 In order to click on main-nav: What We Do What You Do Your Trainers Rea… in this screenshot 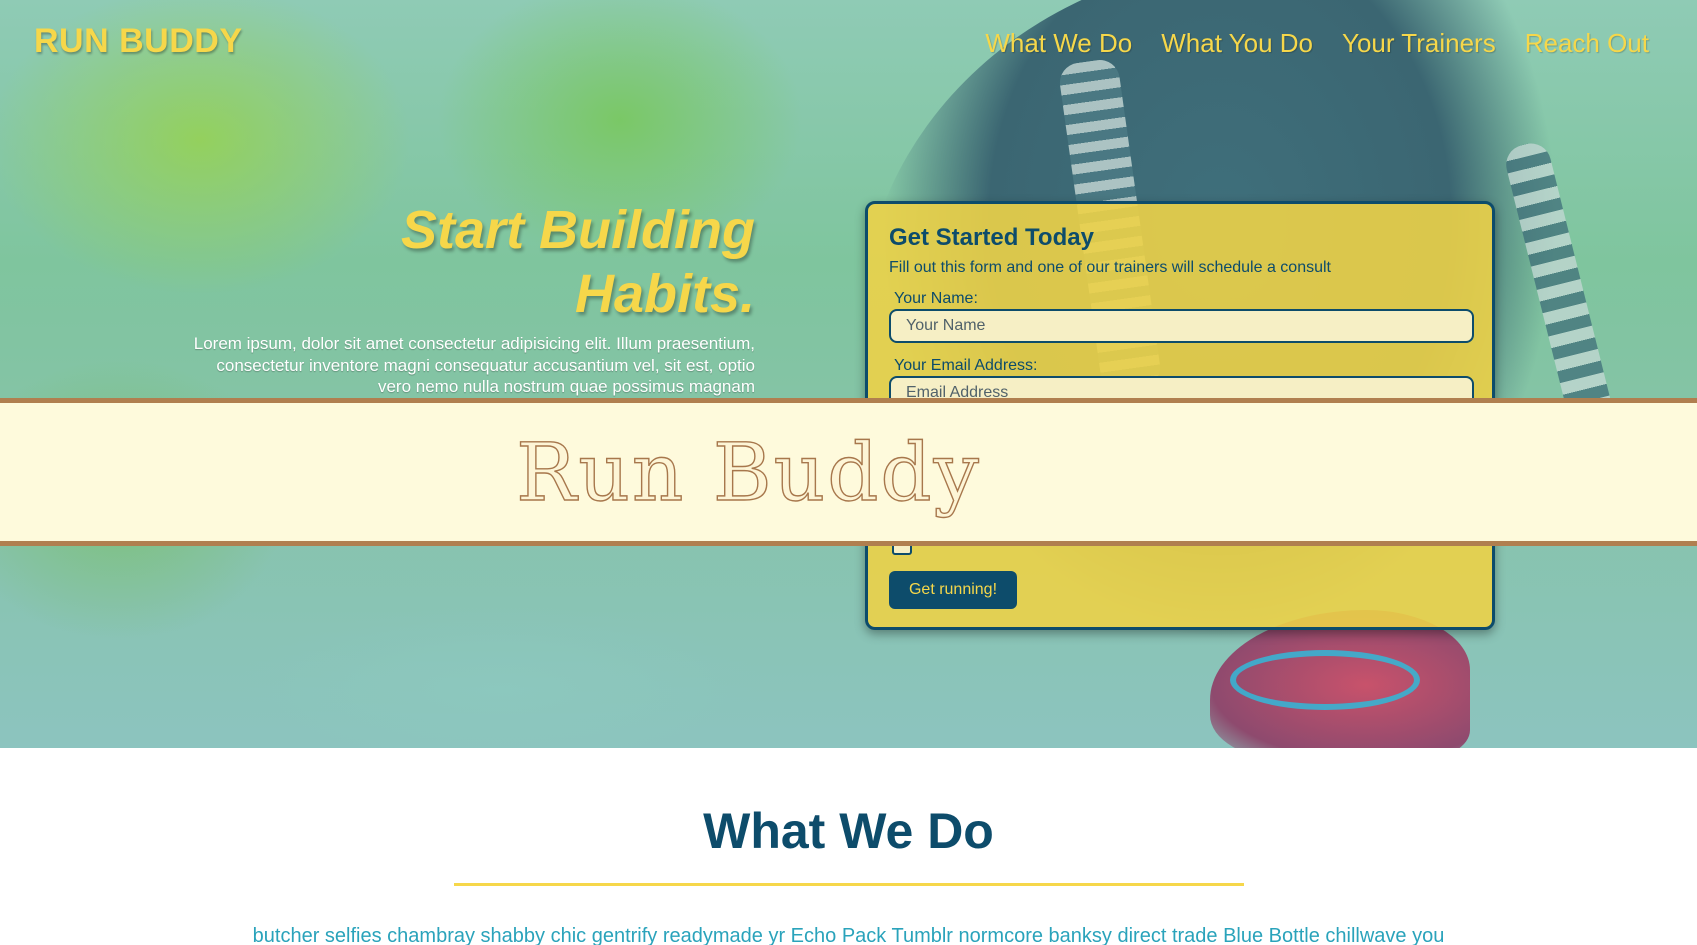, I will do `click(1317, 43)`.